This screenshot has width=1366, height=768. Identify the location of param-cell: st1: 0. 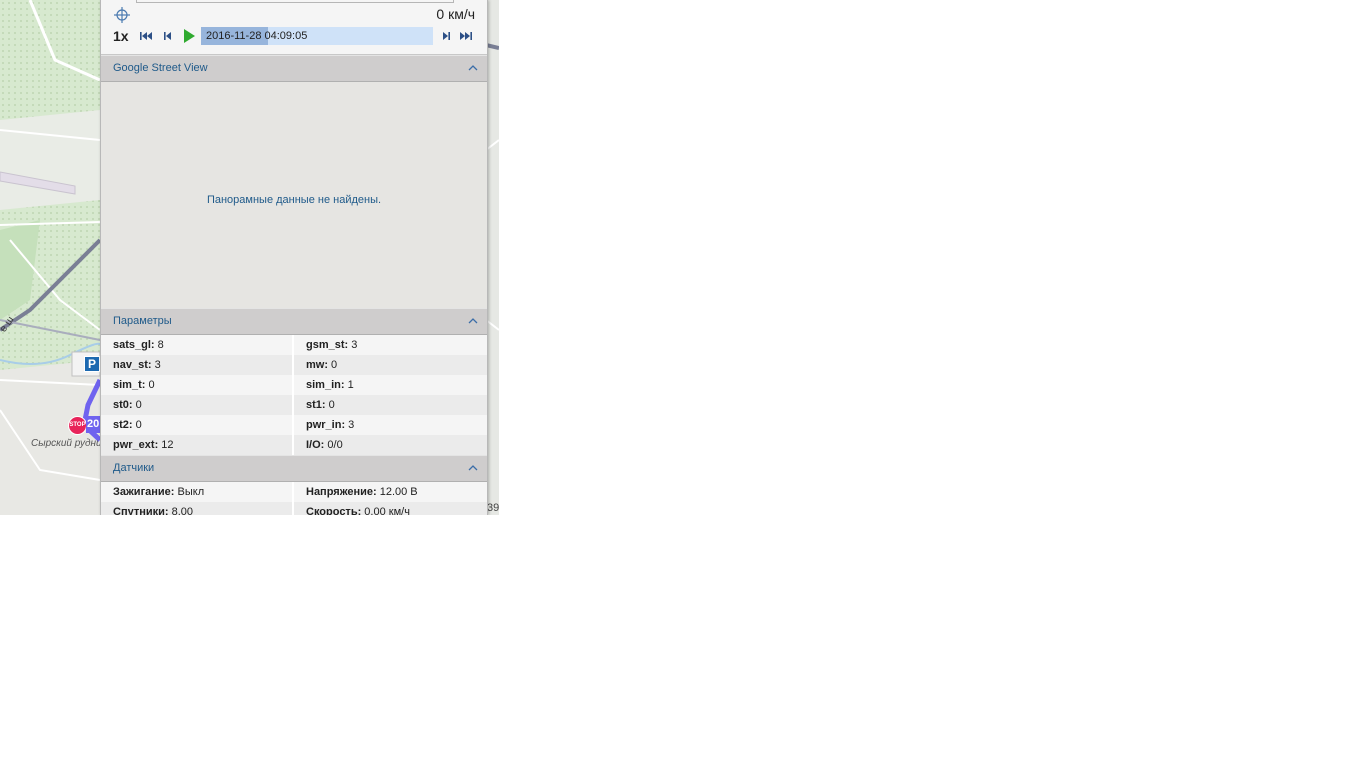
(320, 405).